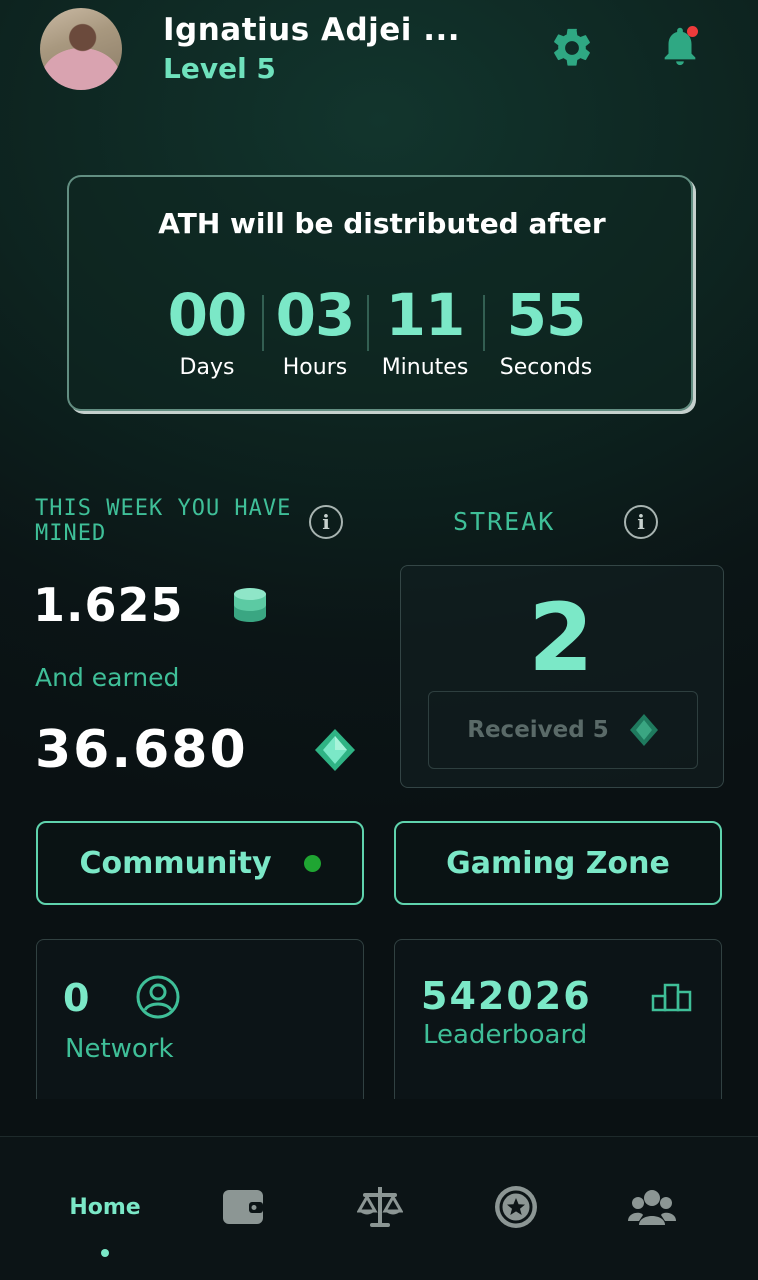  I want to click on gear-icon, so click(572, 47).